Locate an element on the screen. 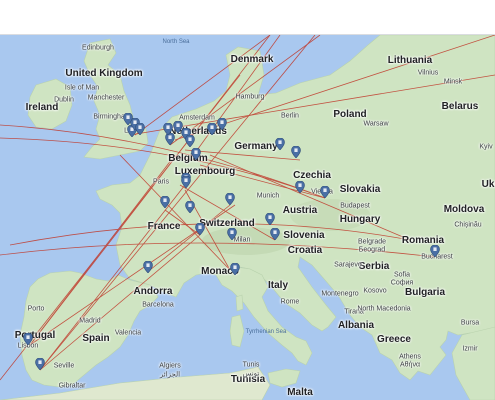  country-label-portugal: Portugal is located at coordinates (35, 335).